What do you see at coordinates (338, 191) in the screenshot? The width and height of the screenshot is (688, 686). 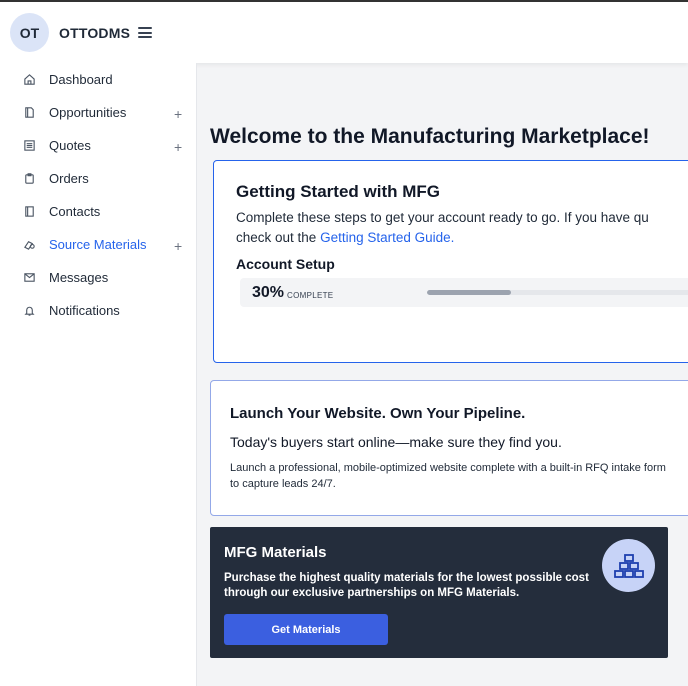 I see `getting-started-title: Getting Started with MFG` at bounding box center [338, 191].